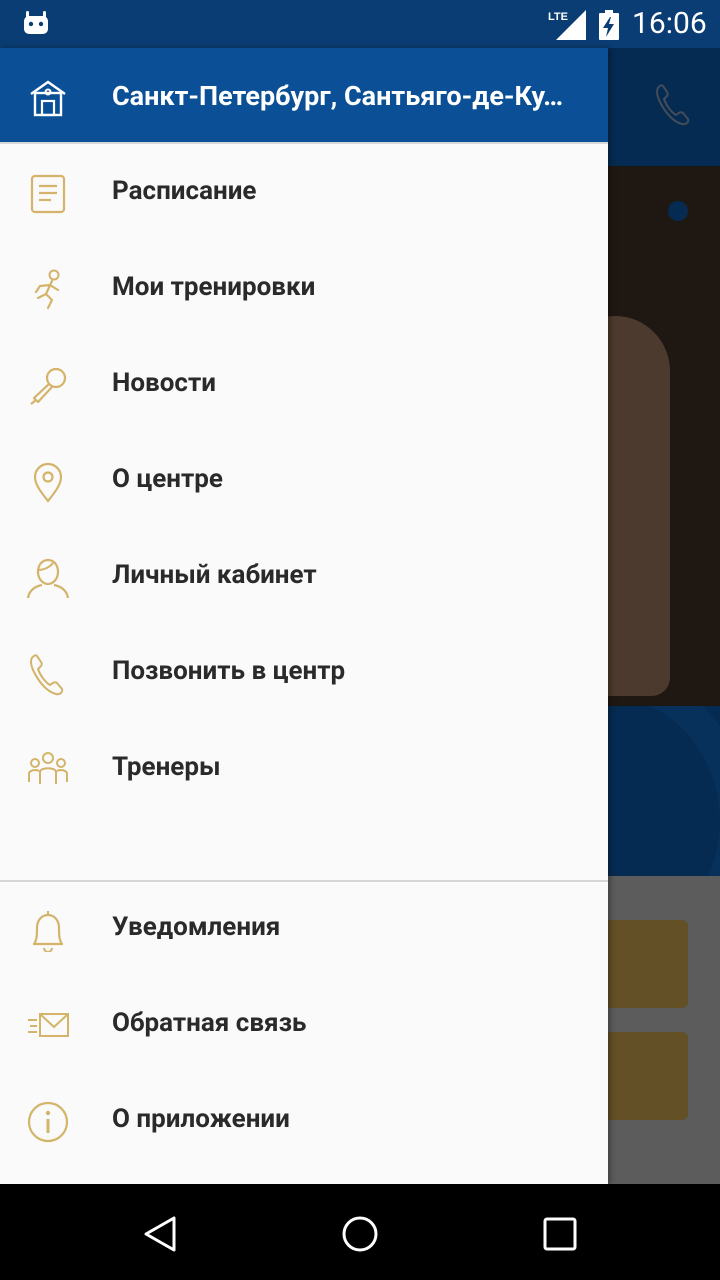 The width and height of the screenshot is (720, 1280). I want to click on back-icon, so click(160, 1234).